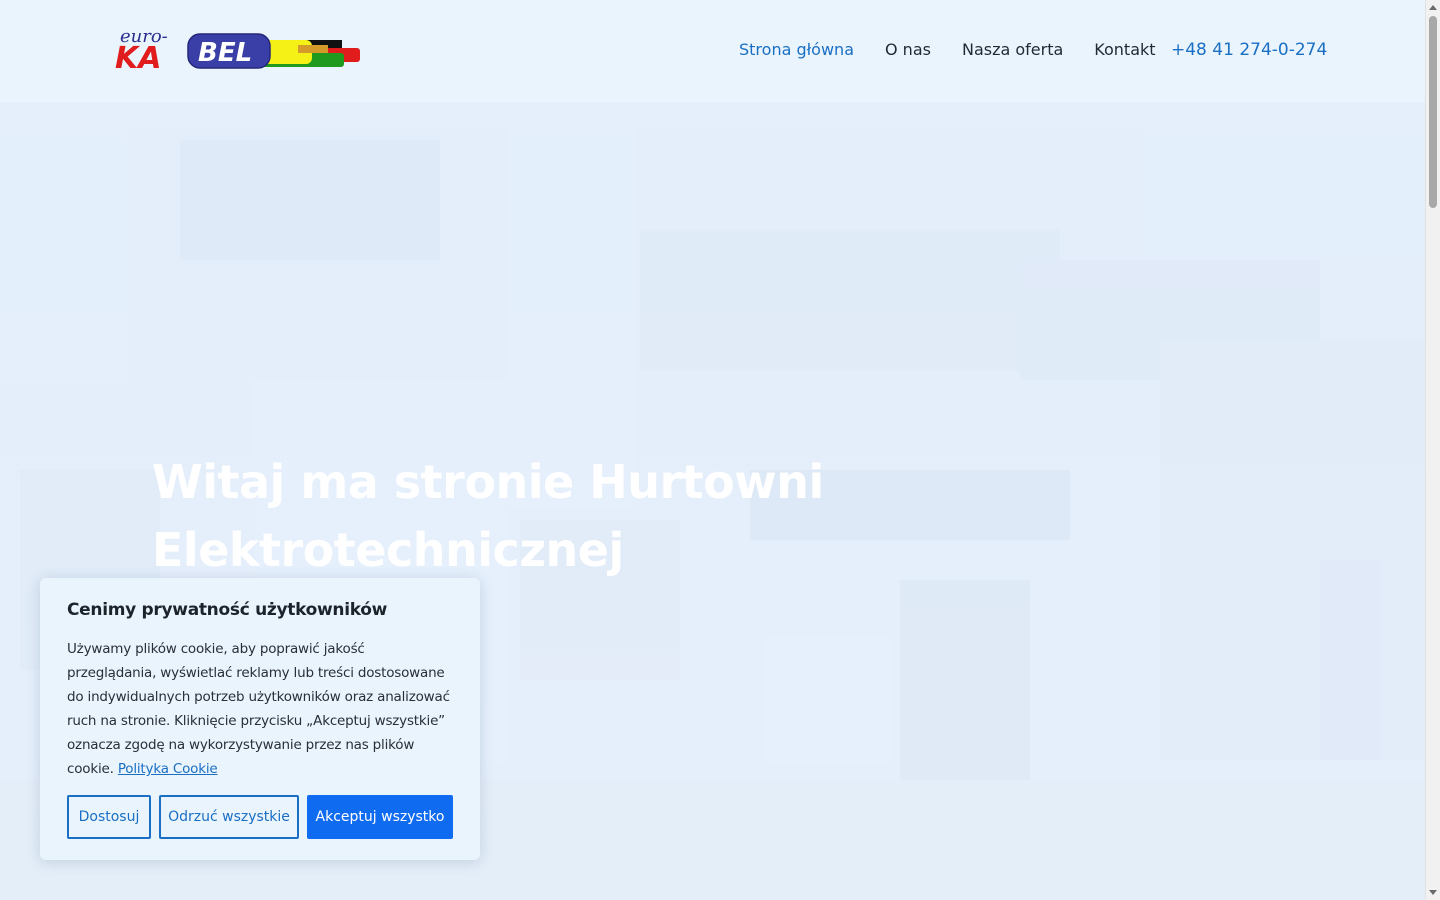 This screenshot has height=900, width=1440. I want to click on reject-all-button: Odrzuć wszystkie, so click(229, 817).